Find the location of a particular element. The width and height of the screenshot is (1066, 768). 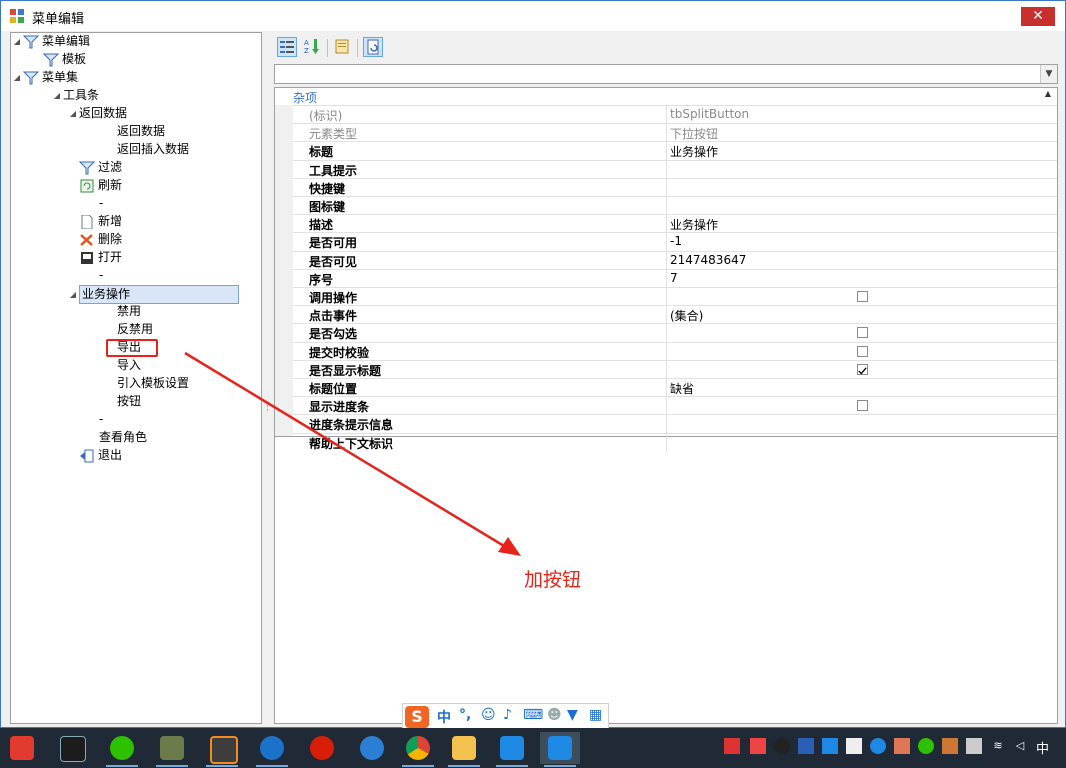

toolbox-icon: ▦ is located at coordinates (595, 715).